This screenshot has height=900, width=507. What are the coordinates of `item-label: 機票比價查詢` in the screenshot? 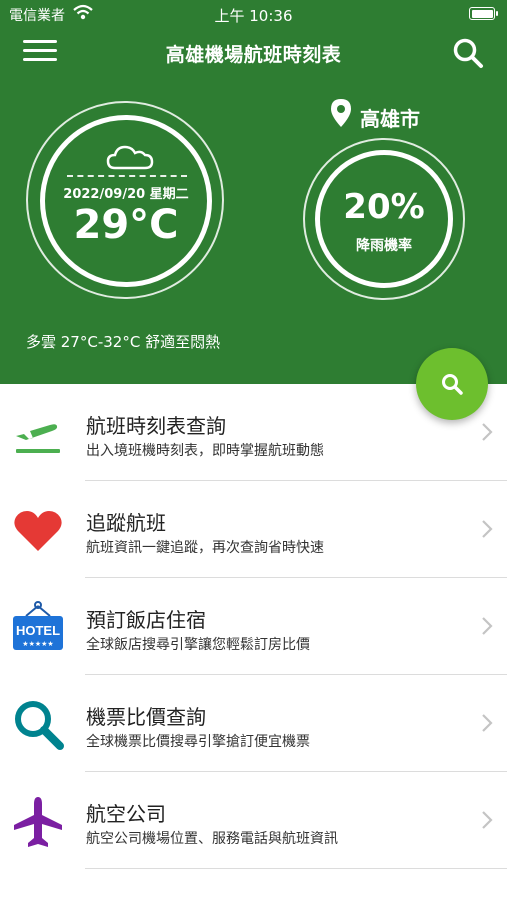 It's located at (146, 717).